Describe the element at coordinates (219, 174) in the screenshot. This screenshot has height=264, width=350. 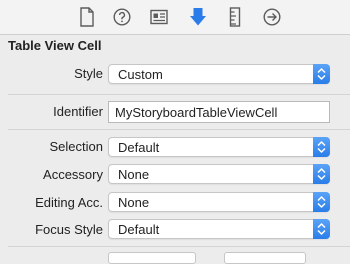
I see `accessory-popup: None` at that location.